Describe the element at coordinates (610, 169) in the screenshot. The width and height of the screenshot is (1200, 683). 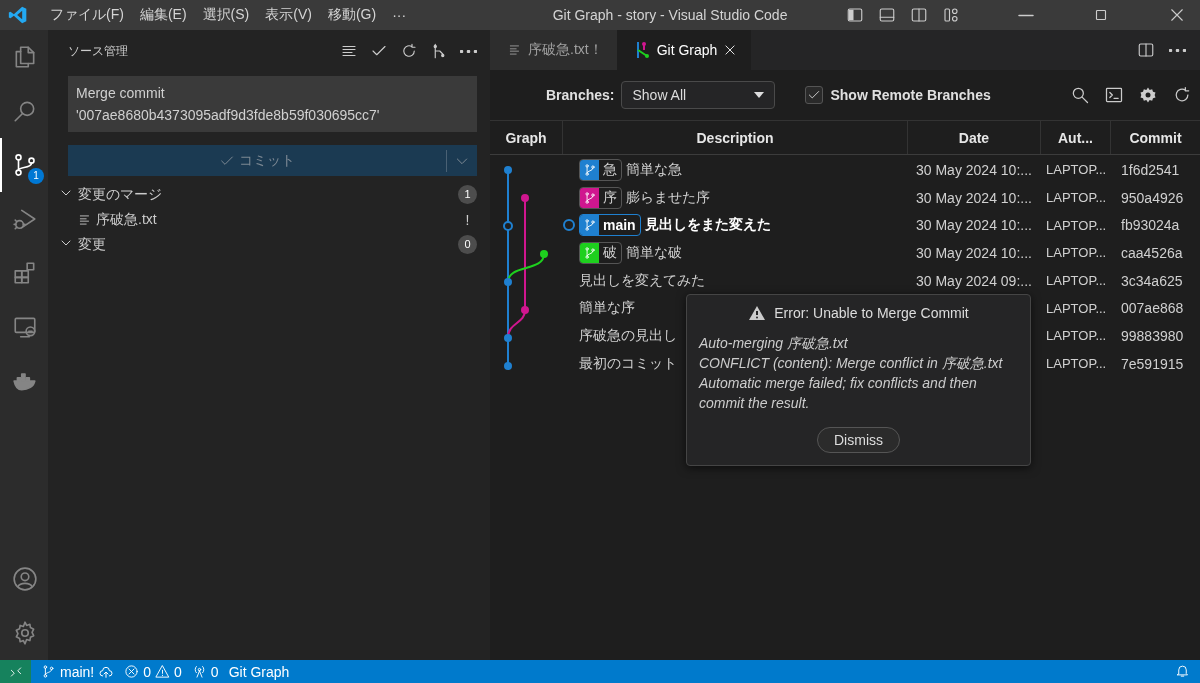
I see `tag-label: 急` at that location.